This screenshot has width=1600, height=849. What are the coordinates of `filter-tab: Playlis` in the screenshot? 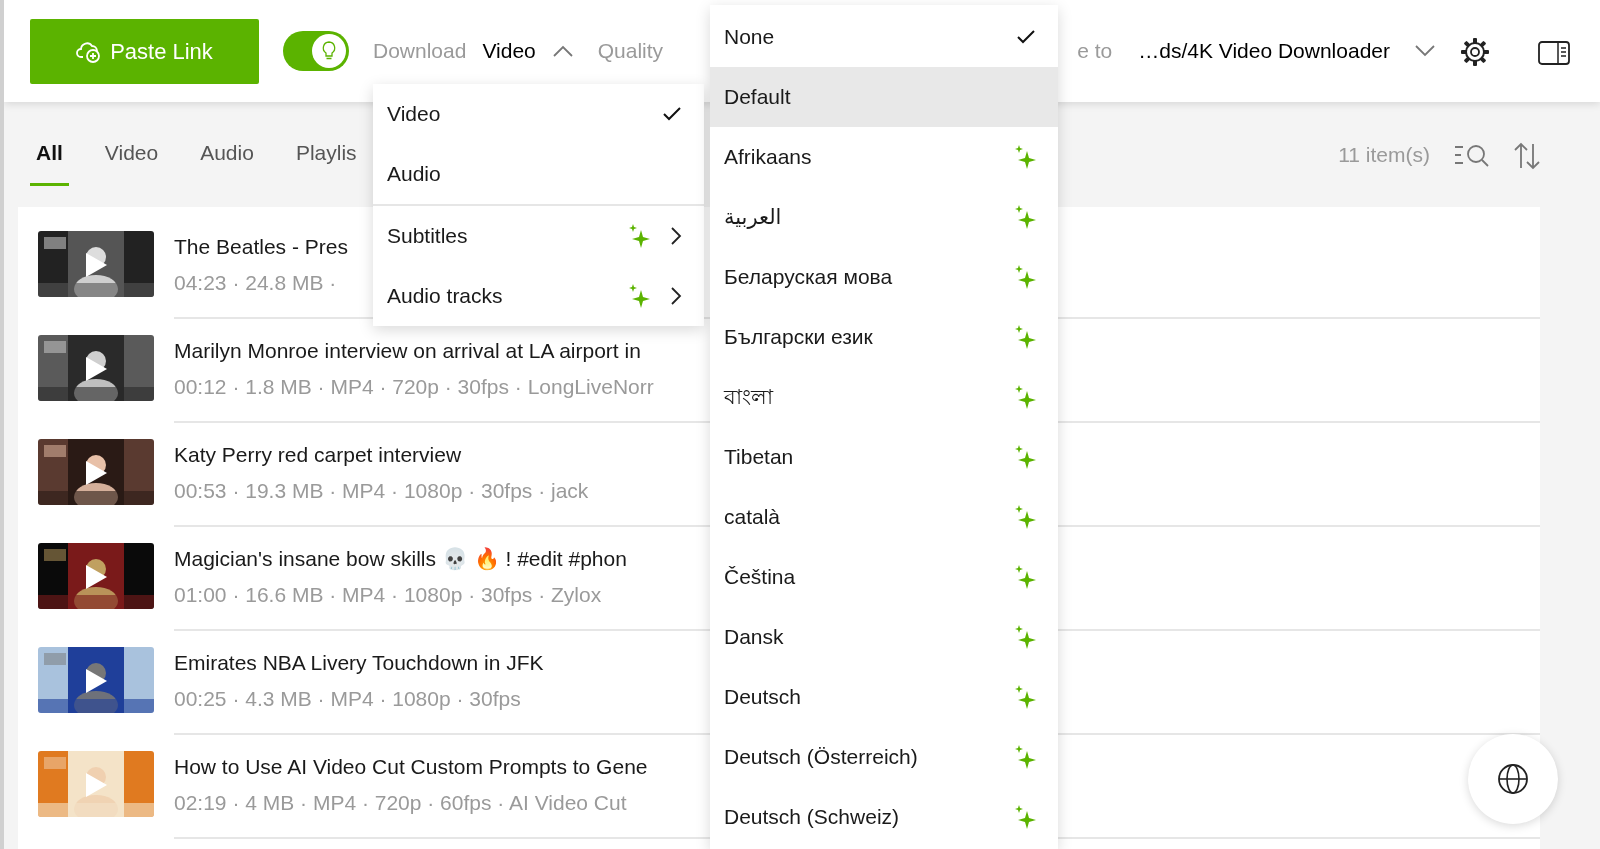 It's located at (326, 154).